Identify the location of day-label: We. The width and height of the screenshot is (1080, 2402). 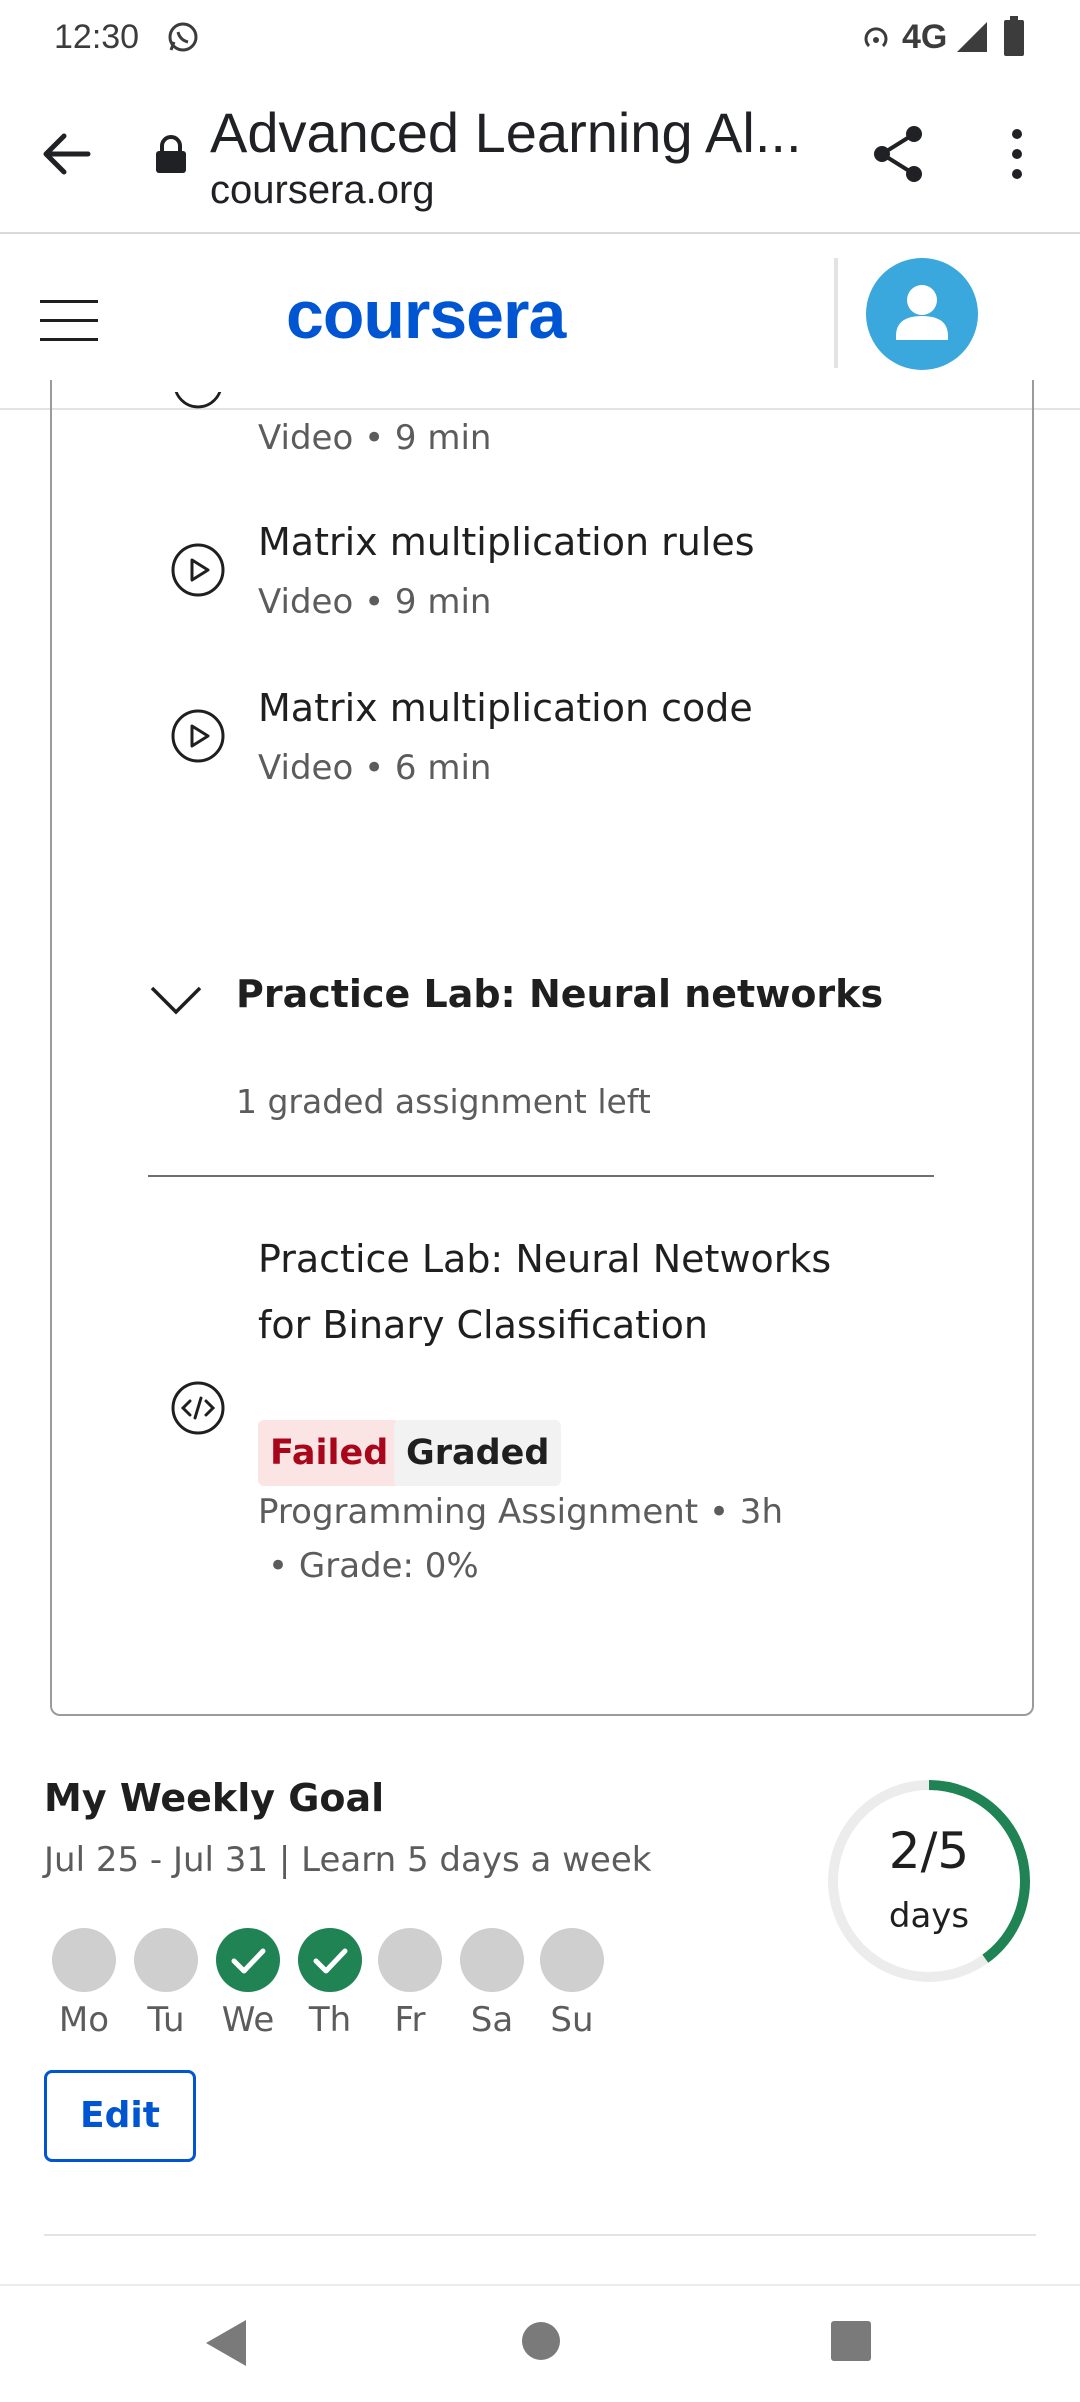
(248, 2020).